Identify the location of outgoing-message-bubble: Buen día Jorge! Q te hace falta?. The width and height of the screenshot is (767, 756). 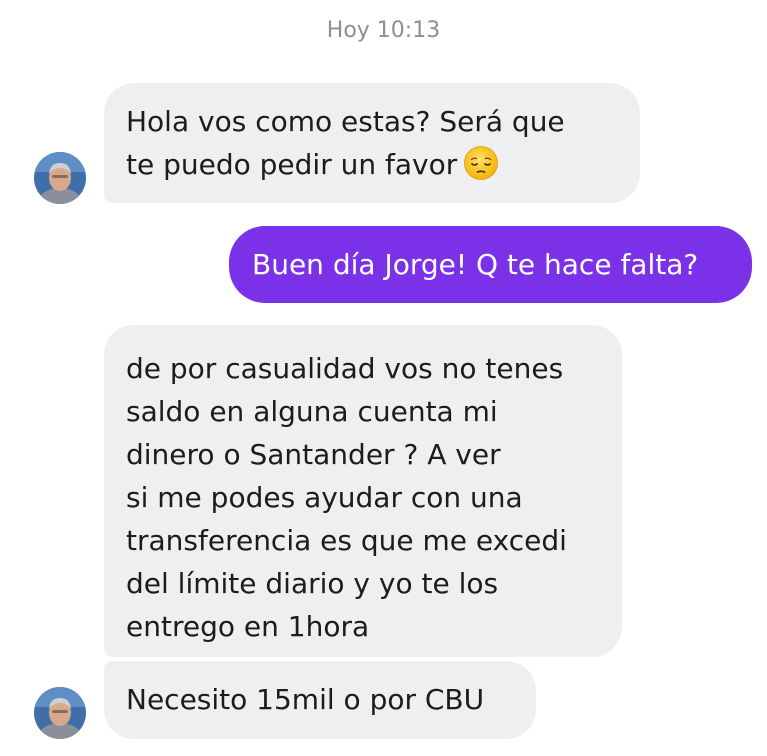
(490, 264).